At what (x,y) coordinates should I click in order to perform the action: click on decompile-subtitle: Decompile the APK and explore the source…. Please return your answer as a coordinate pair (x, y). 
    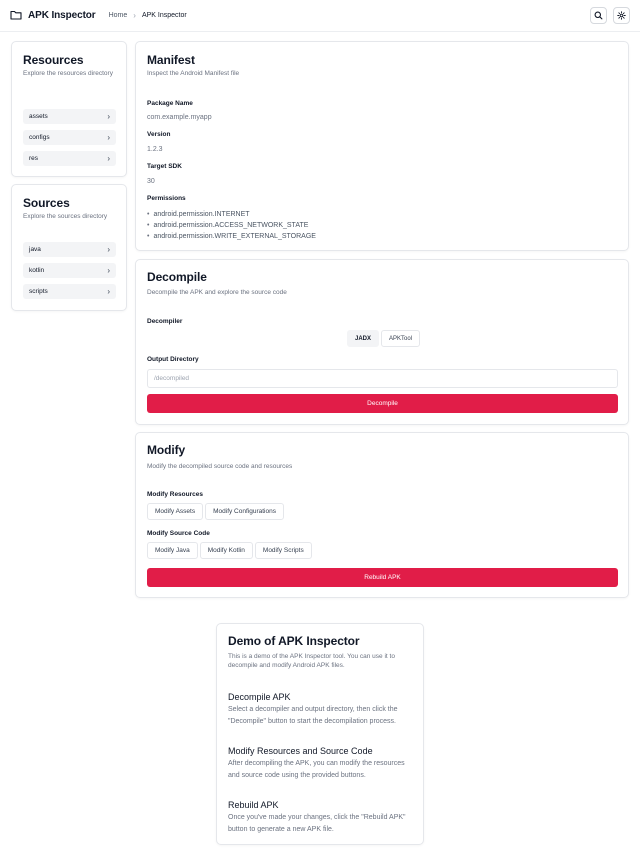
    Looking at the image, I should click on (217, 292).